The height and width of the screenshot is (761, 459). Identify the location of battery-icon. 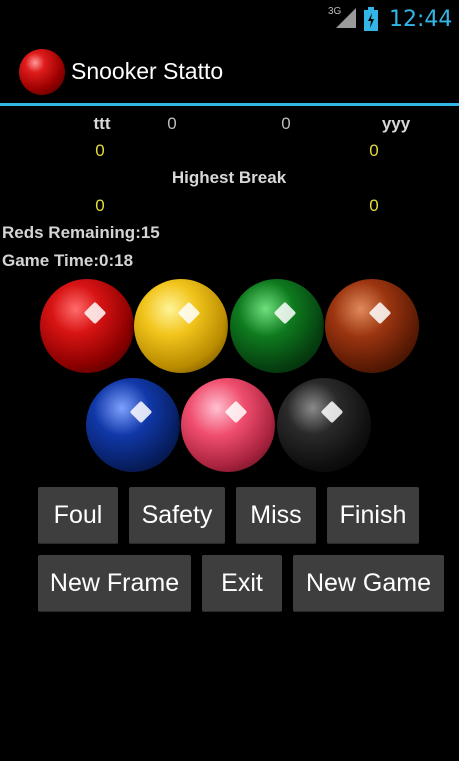
(371, 19).